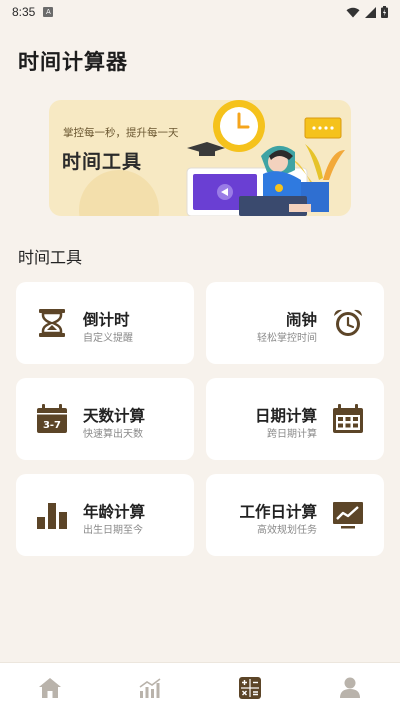 The width and height of the screenshot is (400, 712). I want to click on calculator-icon, so click(250, 688).